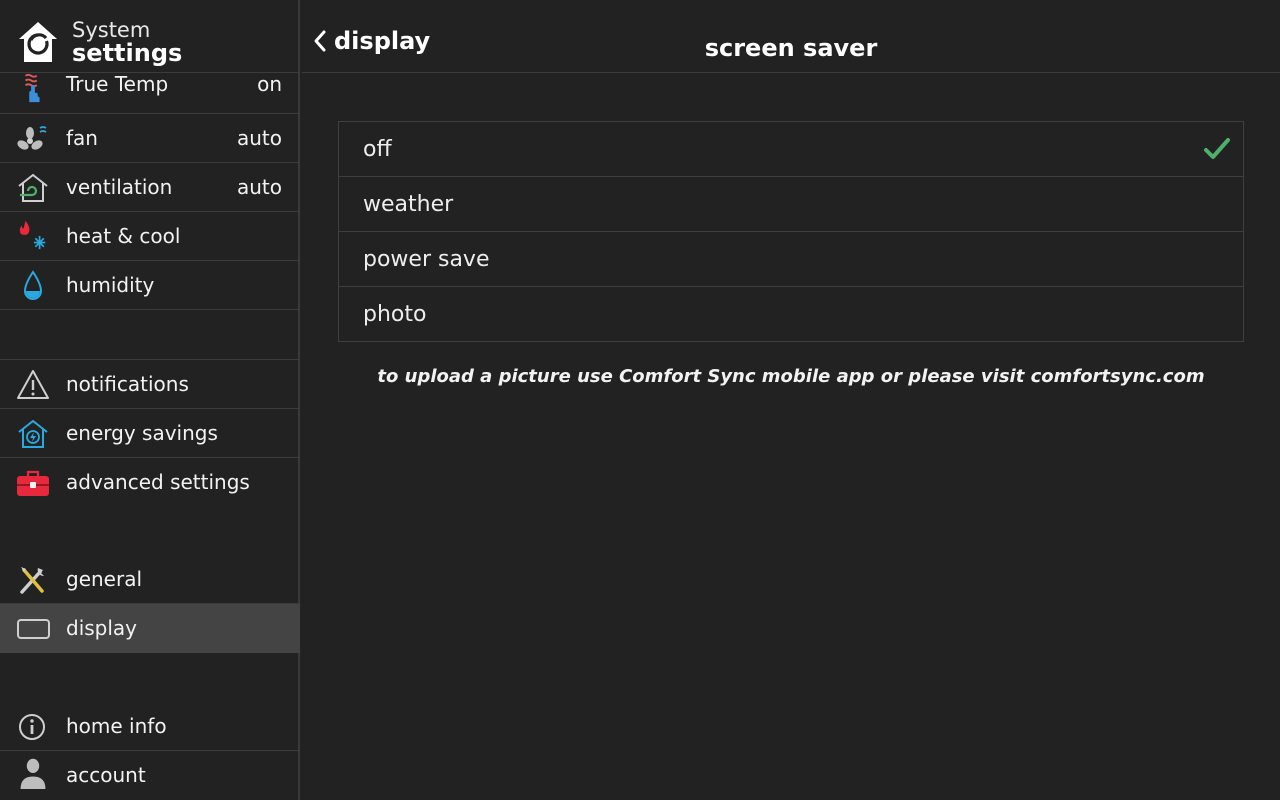 This screenshot has width=1280, height=800. I want to click on person-icon, so click(33, 773).